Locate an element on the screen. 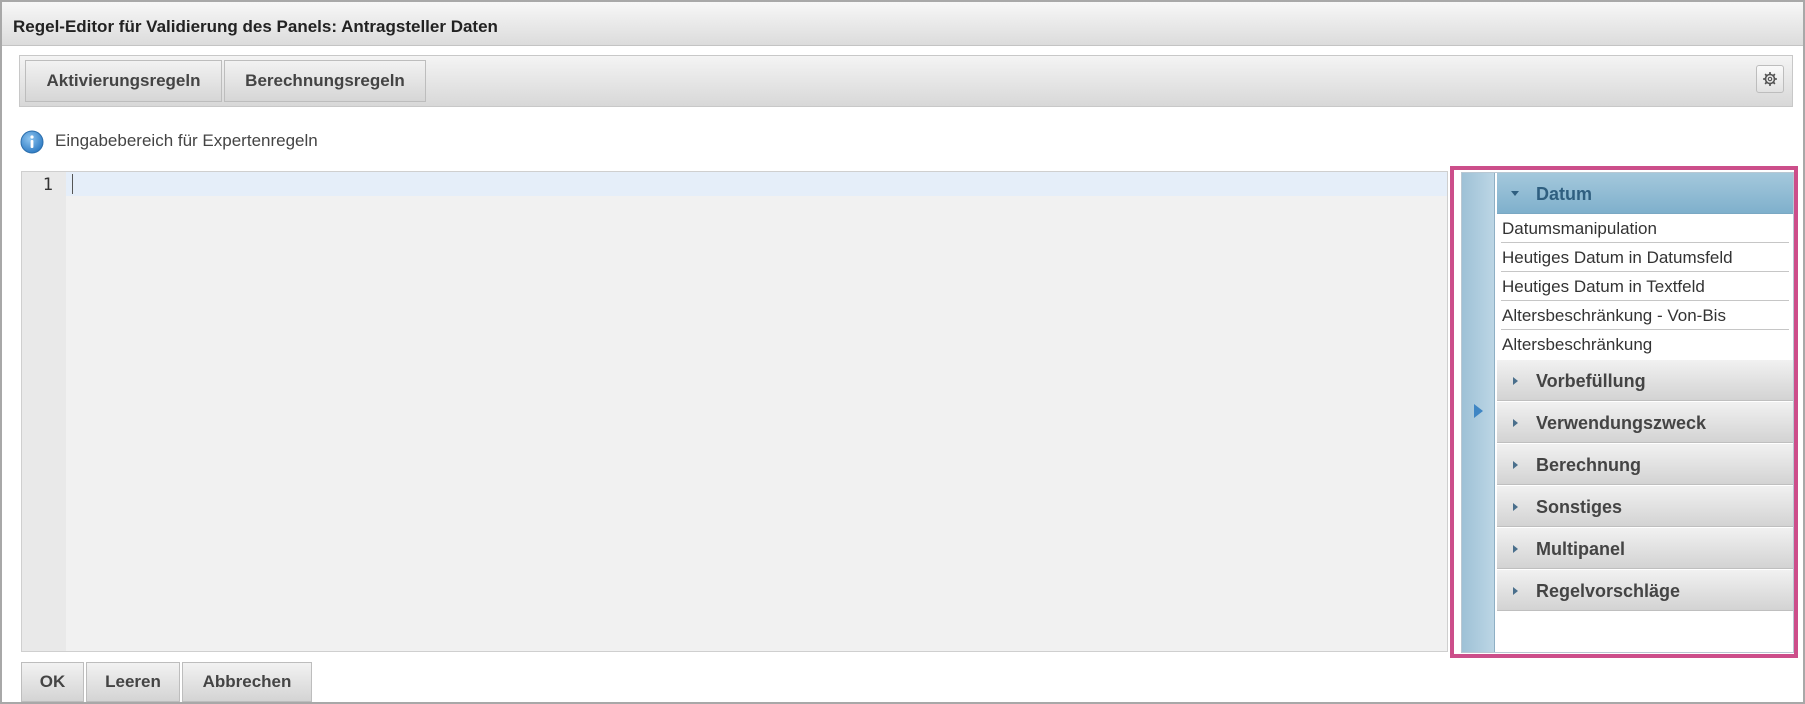 The width and height of the screenshot is (1805, 704). accordion-sonstiges: Sonstiges is located at coordinates (1645, 506).